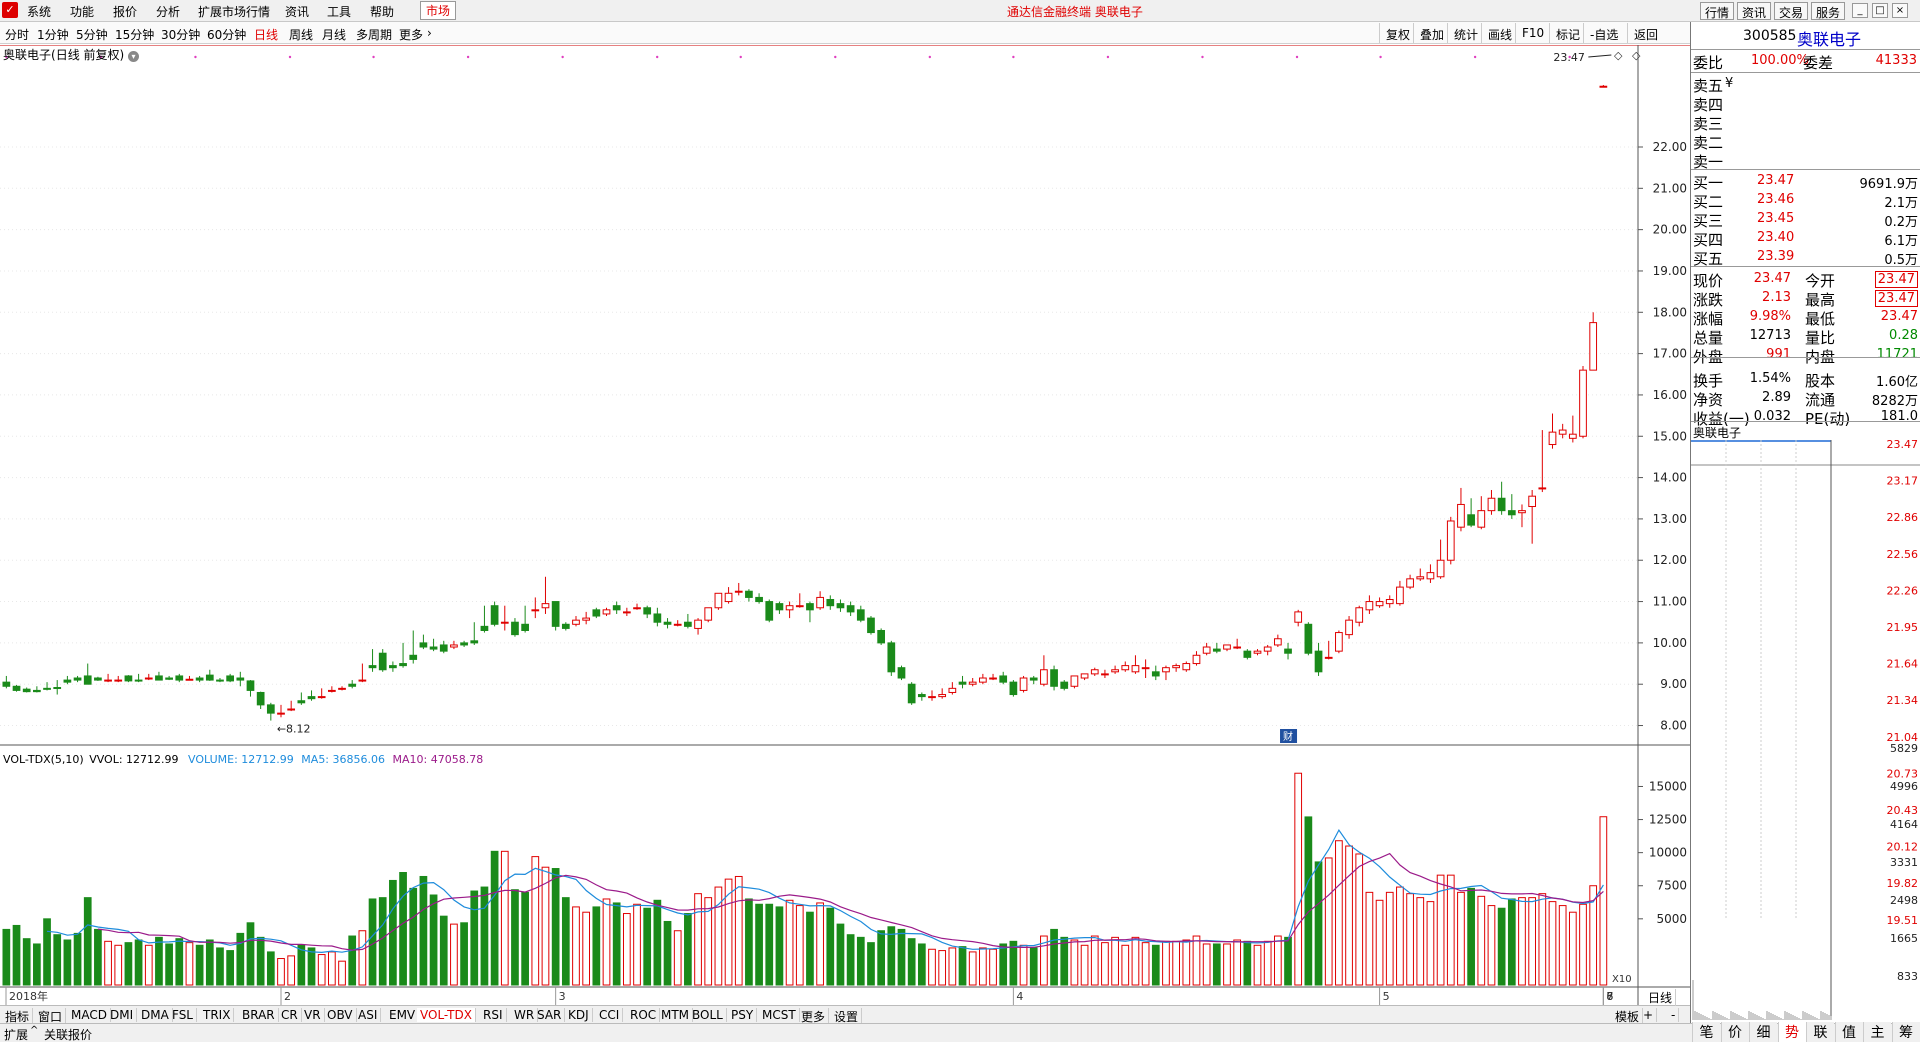 Image resolution: width=1920 pixels, height=1042 pixels. What do you see at coordinates (234, 11) in the screenshot?
I see `menu-extended-market: 扩展市场行情` at bounding box center [234, 11].